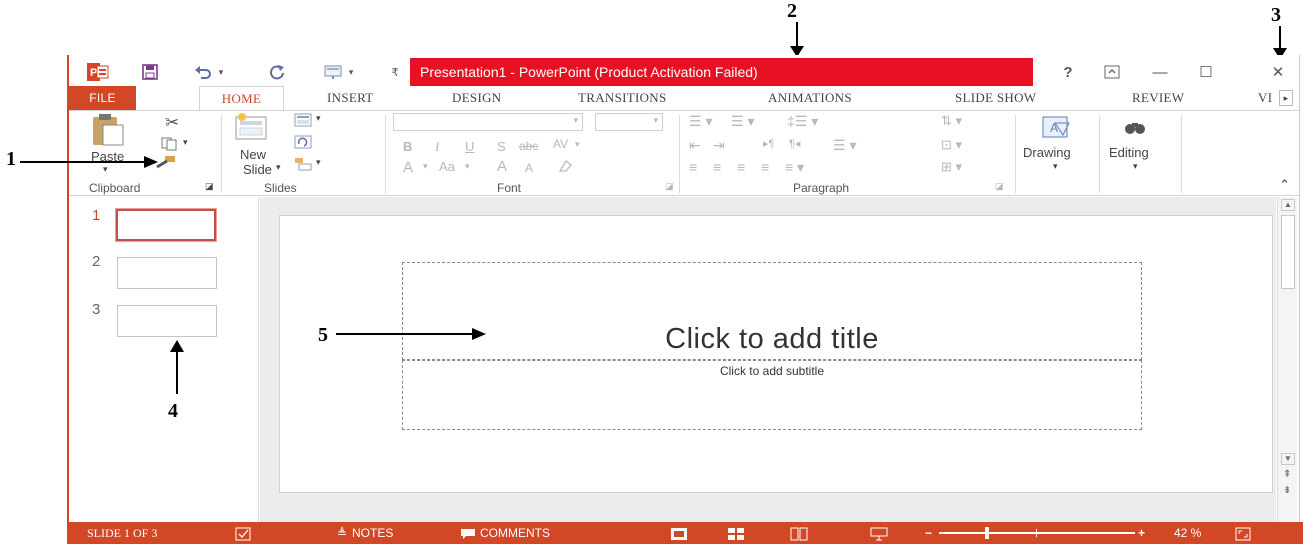  I want to click on maximize-button: ☐, so click(1206, 72).